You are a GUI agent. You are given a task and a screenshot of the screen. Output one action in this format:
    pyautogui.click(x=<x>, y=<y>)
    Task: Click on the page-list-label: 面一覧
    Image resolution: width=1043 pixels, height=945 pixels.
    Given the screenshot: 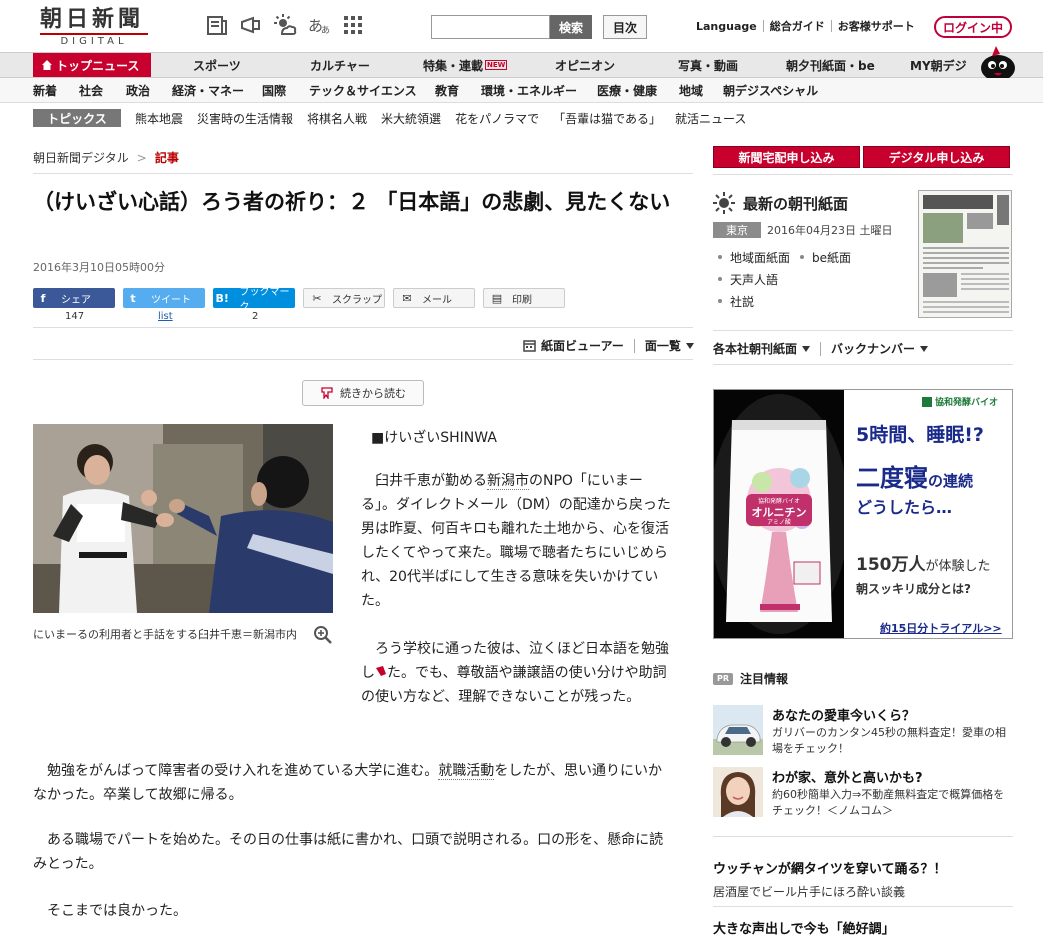 What is the action you would take?
    pyautogui.click(x=662, y=346)
    